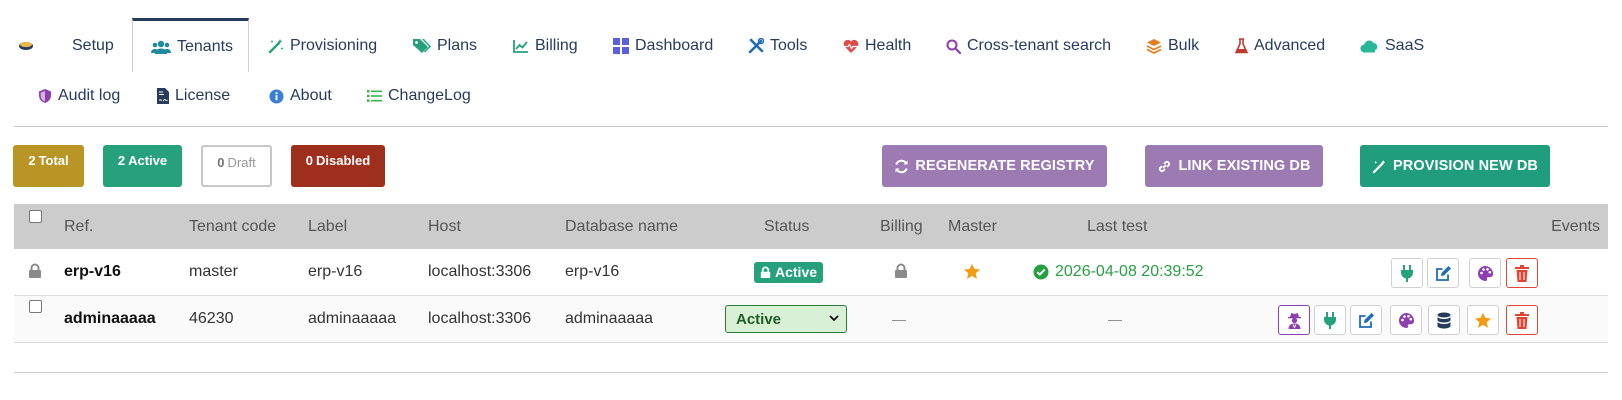 This screenshot has height=400, width=1622. I want to click on badge-label: Total, so click(53, 160).